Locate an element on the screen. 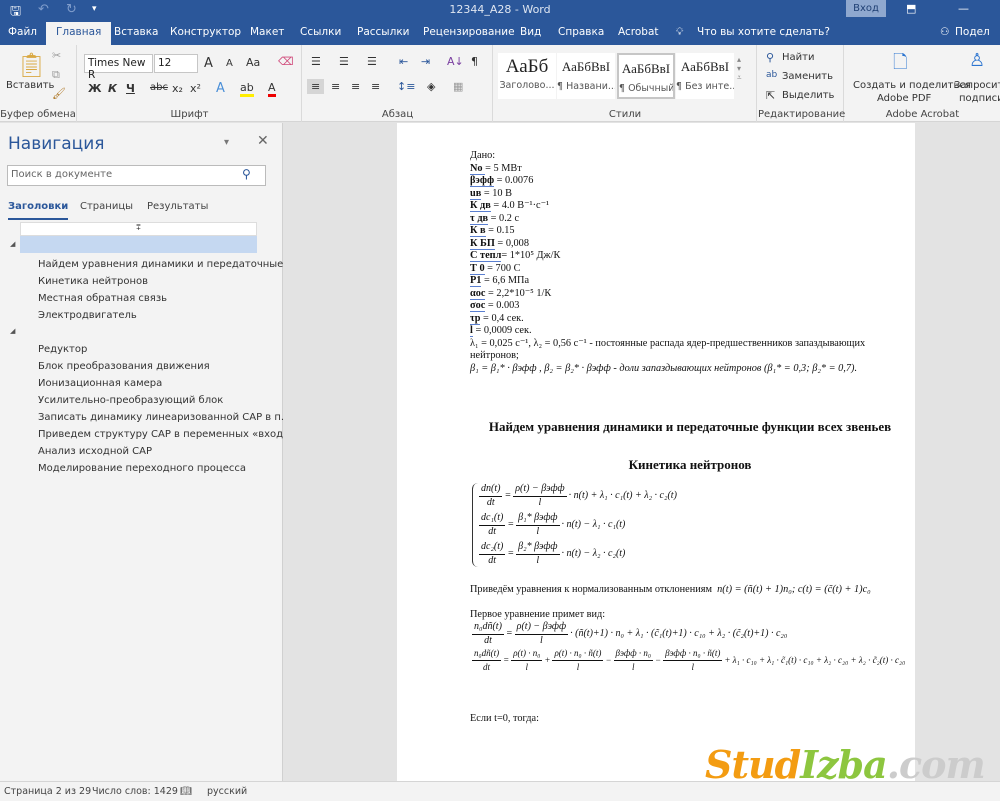 Image resolution: width=1000 pixels, height=801 pixels. align-left-icon: ≡ is located at coordinates (316, 86).